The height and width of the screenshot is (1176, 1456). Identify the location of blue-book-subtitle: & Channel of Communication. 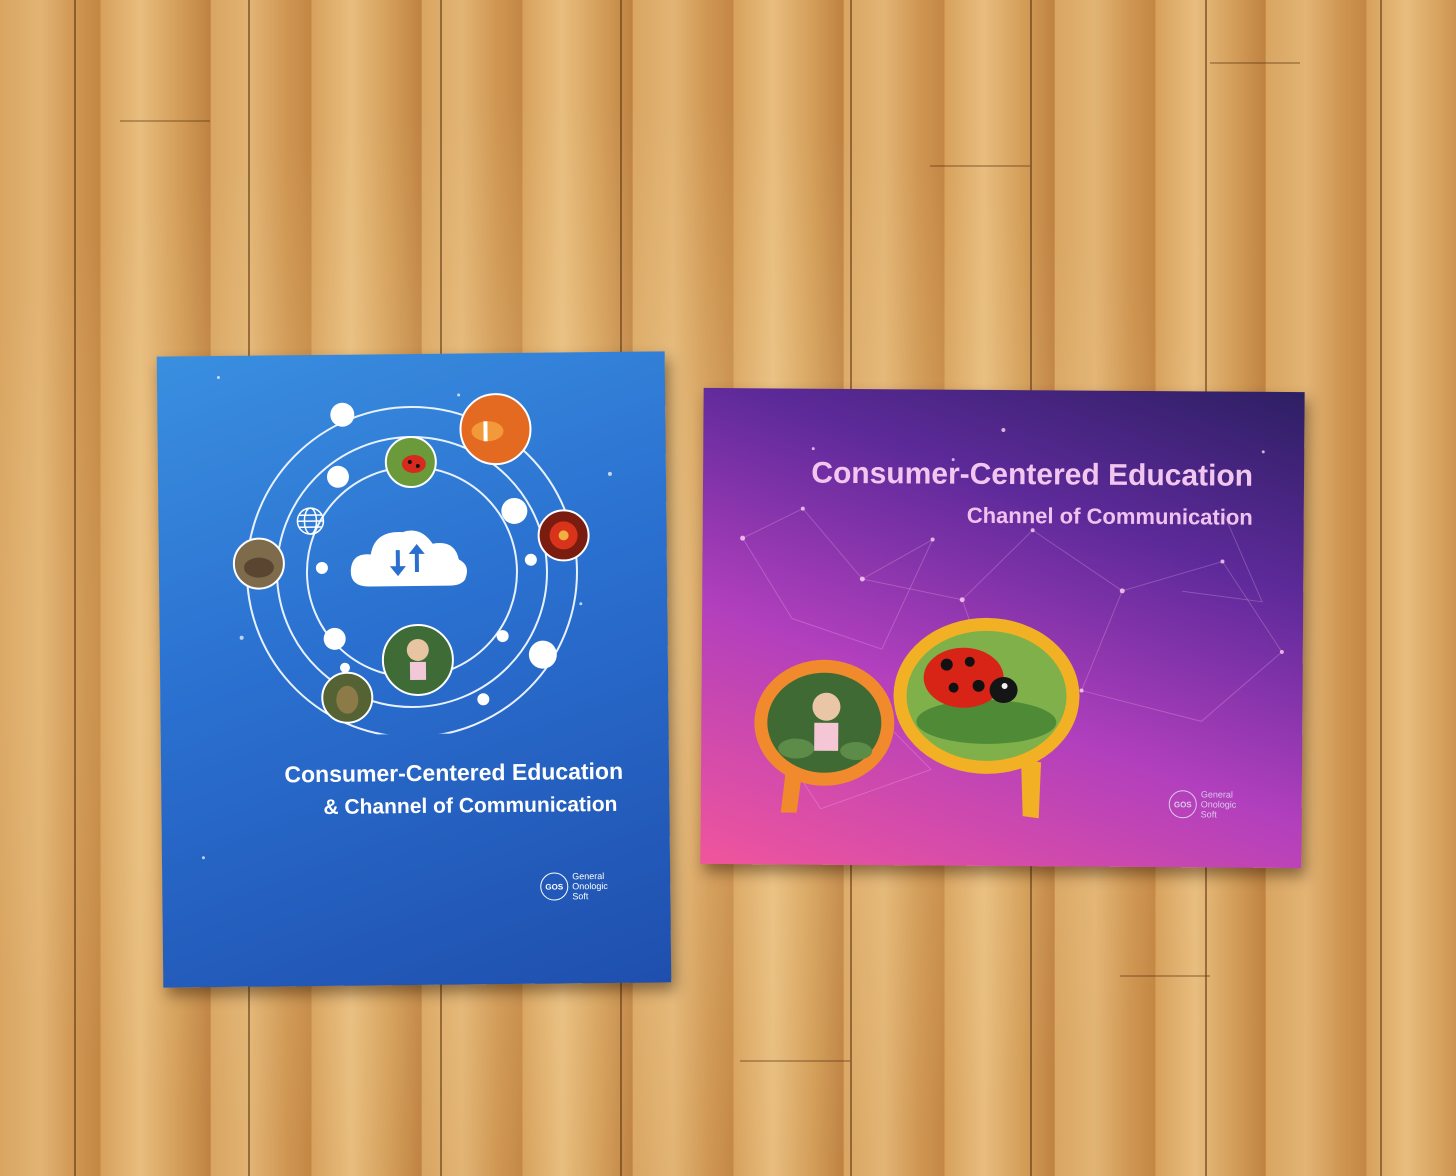
(470, 805).